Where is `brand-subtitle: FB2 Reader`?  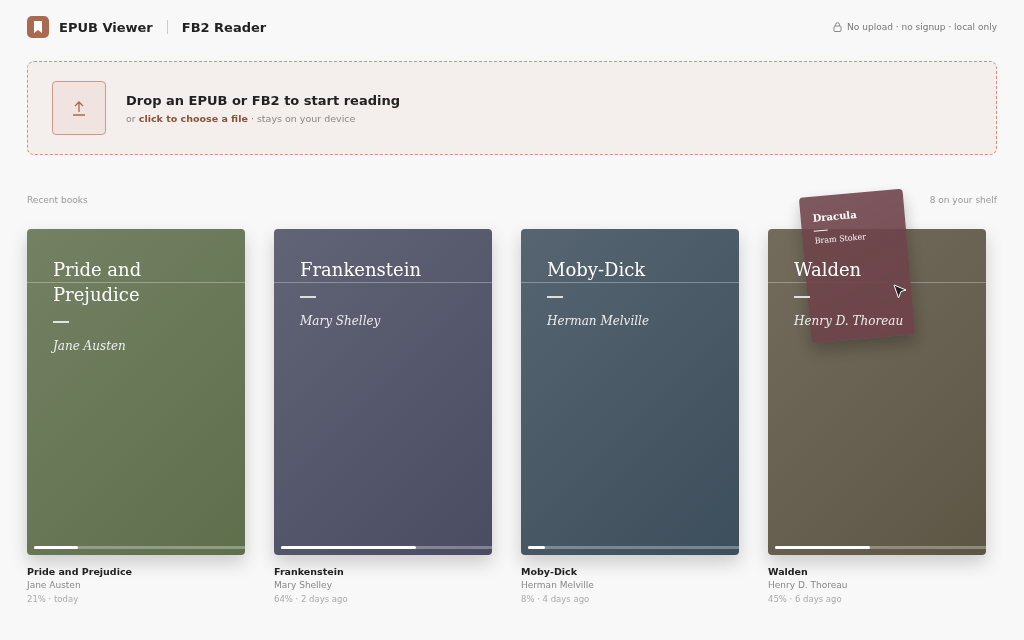 brand-subtitle: FB2 Reader is located at coordinates (224, 27).